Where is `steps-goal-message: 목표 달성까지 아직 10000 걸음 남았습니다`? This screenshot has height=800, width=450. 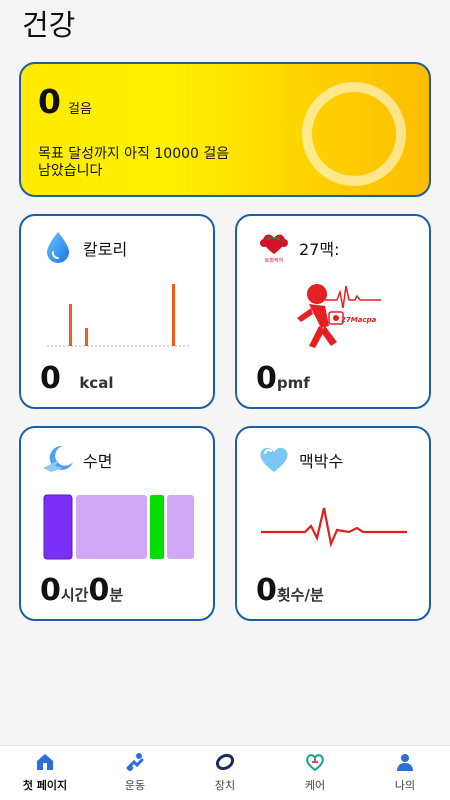
steps-goal-message: 목표 달성까지 아직 10000 걸음 남았습니다 is located at coordinates (134, 162).